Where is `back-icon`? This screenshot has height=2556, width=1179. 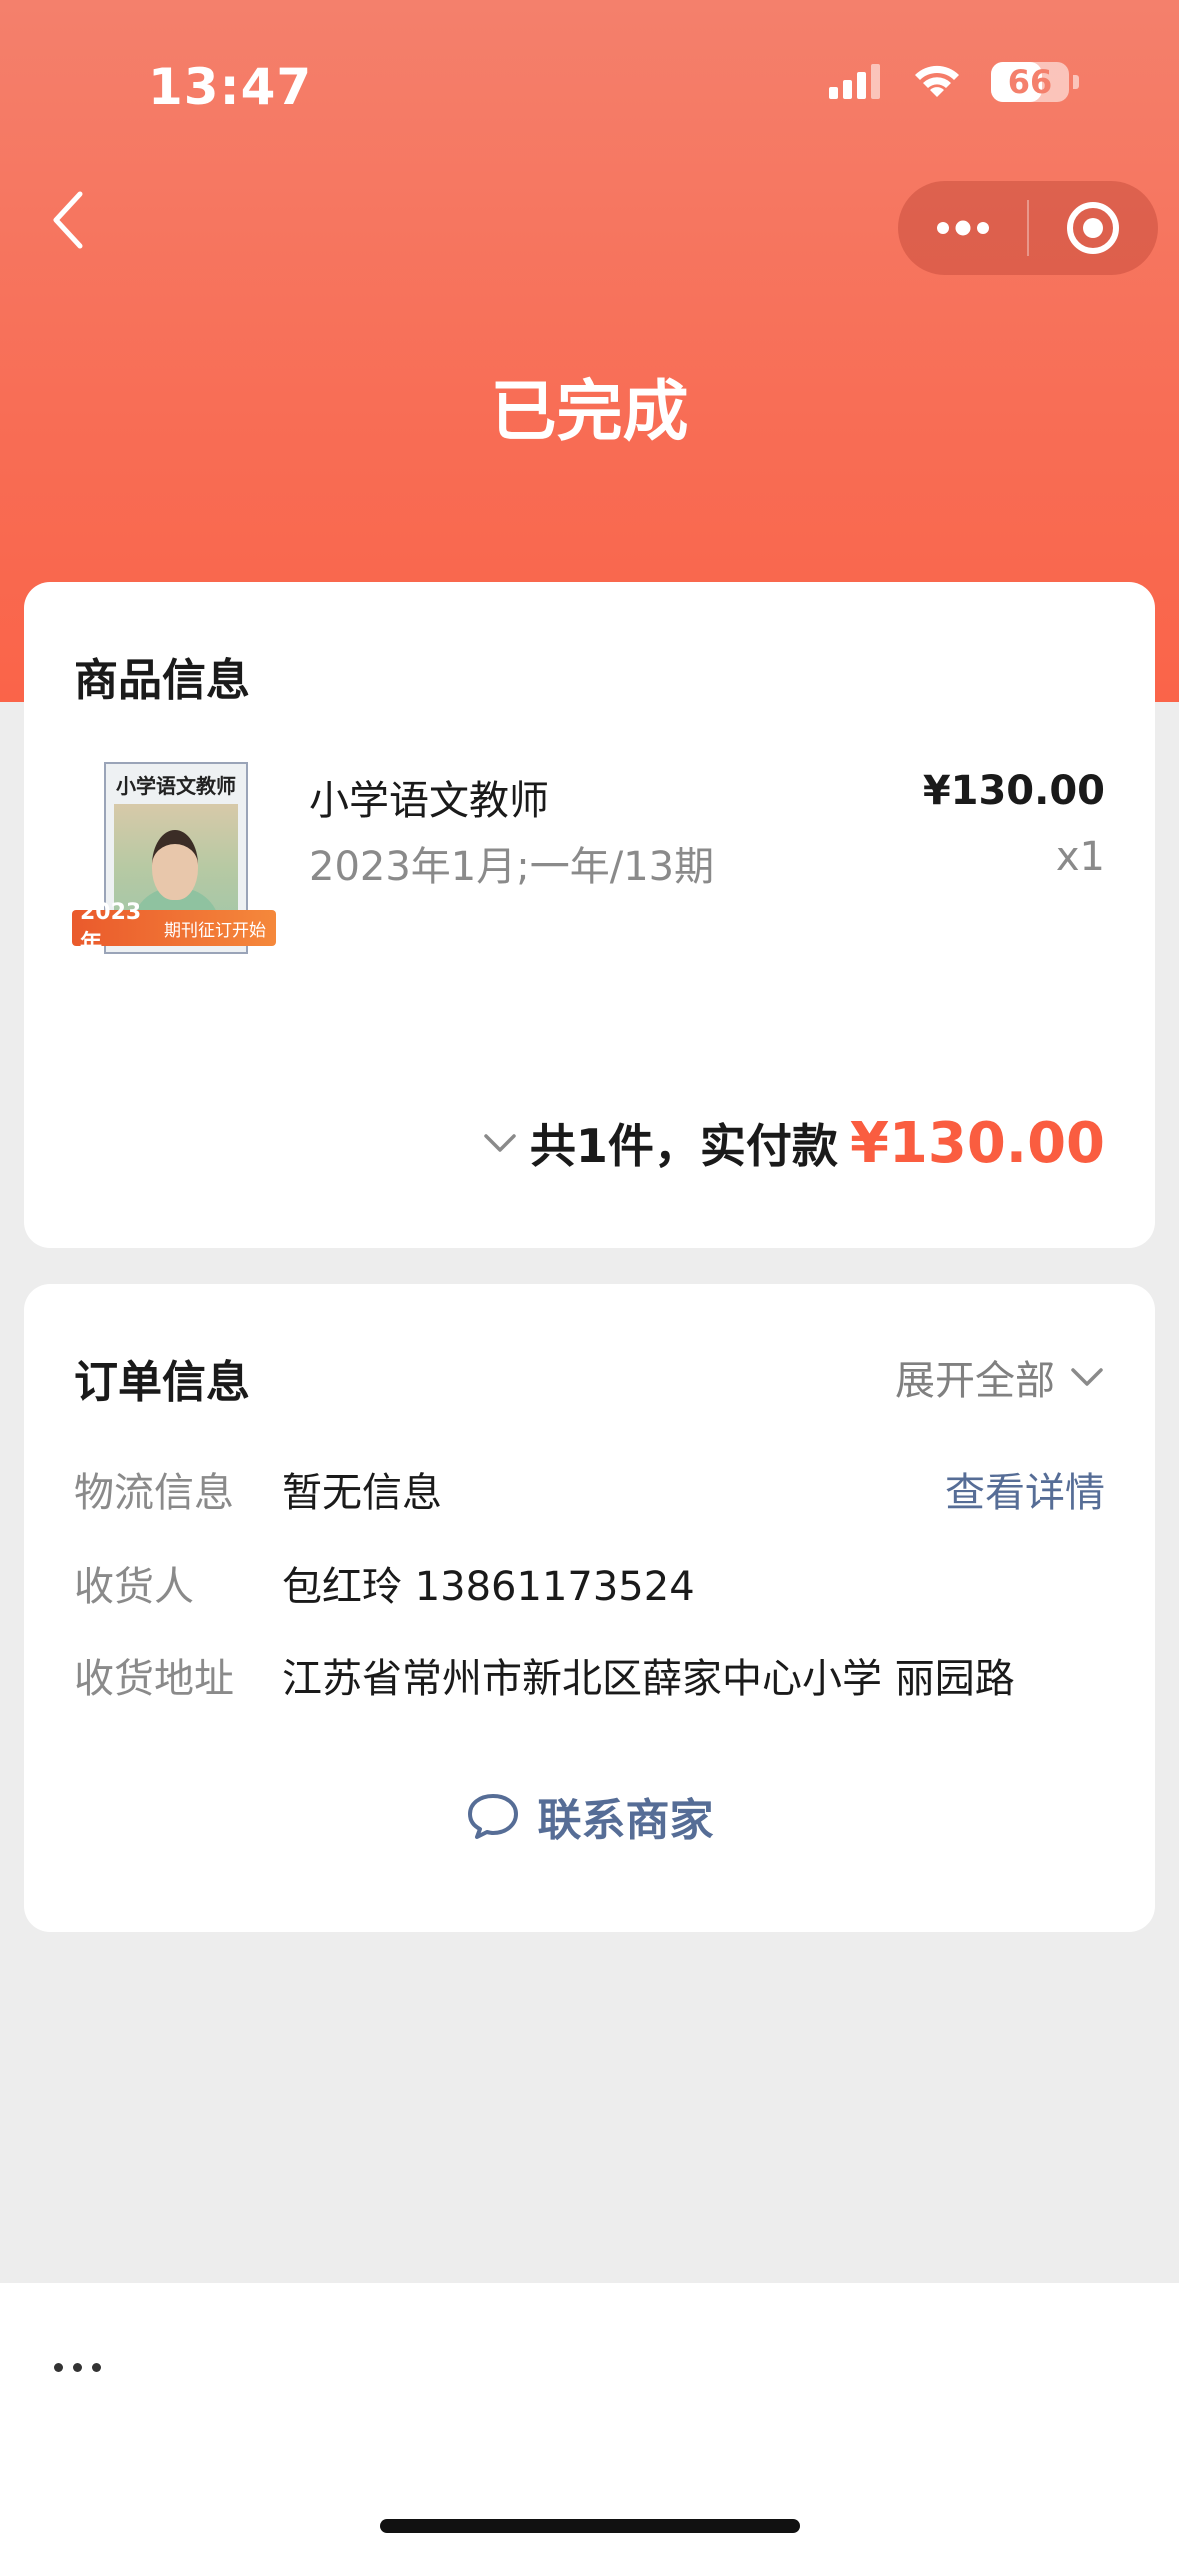 back-icon is located at coordinates (68, 220).